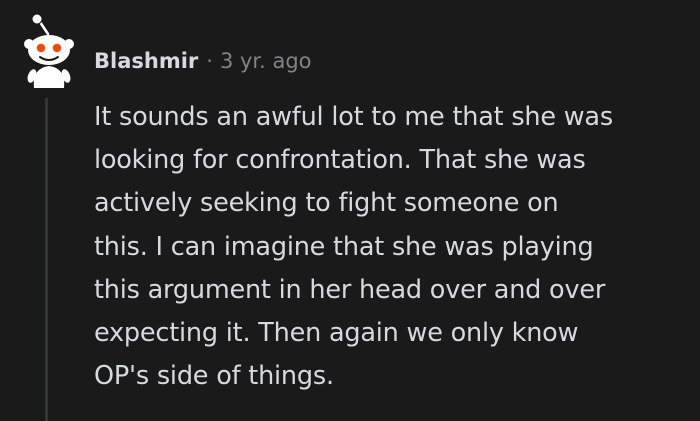 The width and height of the screenshot is (700, 421). What do you see at coordinates (340, 160) in the screenshot?
I see `comment-body-line: looking for confrontation. That she was` at bounding box center [340, 160].